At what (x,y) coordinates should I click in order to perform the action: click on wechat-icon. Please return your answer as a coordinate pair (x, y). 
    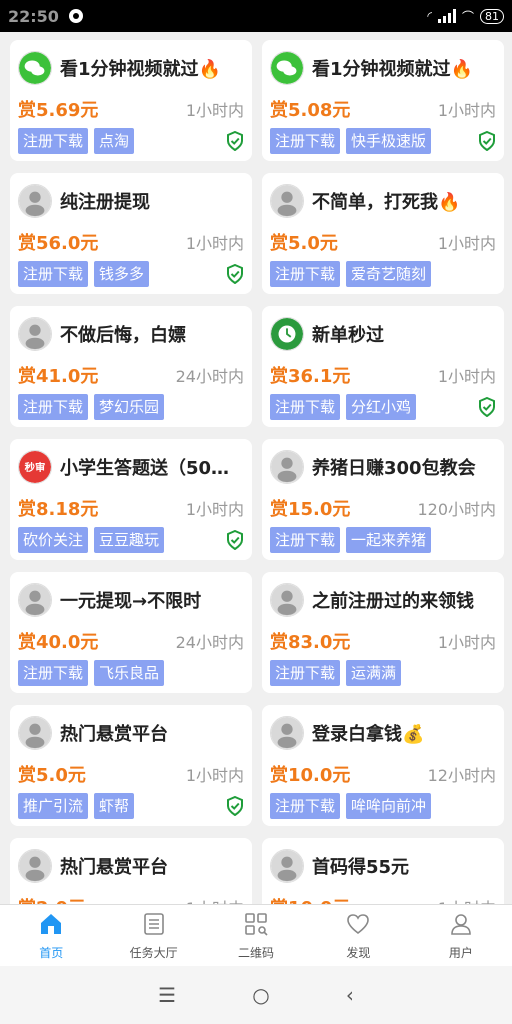
    Looking at the image, I should click on (287, 68).